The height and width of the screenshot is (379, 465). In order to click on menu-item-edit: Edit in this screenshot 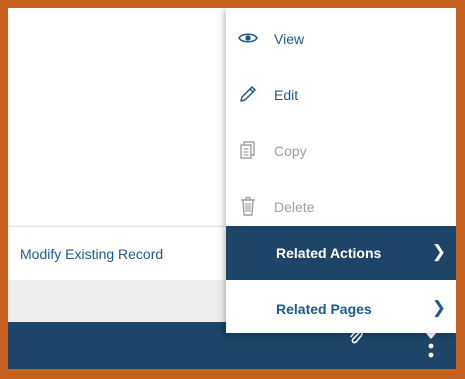, I will do `click(341, 95)`.